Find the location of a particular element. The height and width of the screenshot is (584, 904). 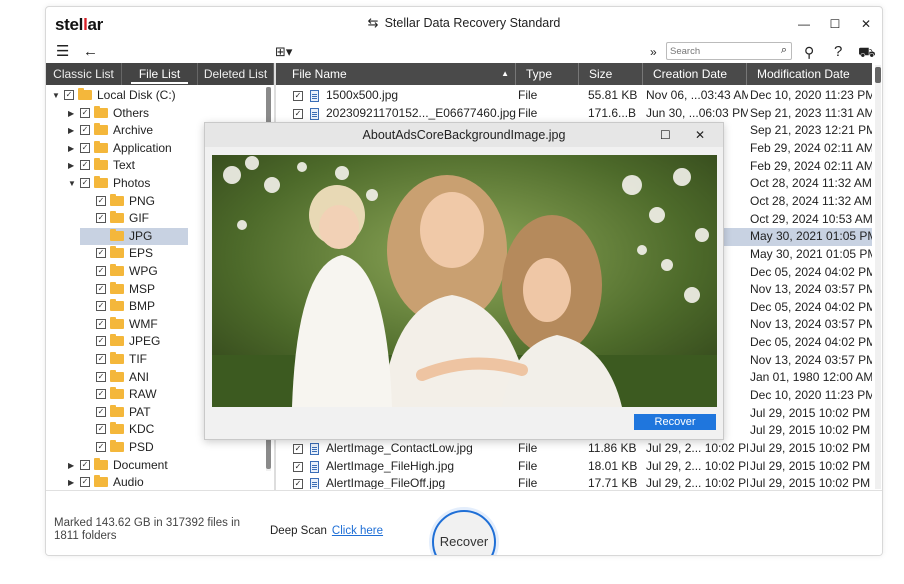

column-file-name: File Name ▲ is located at coordinates (396, 74).